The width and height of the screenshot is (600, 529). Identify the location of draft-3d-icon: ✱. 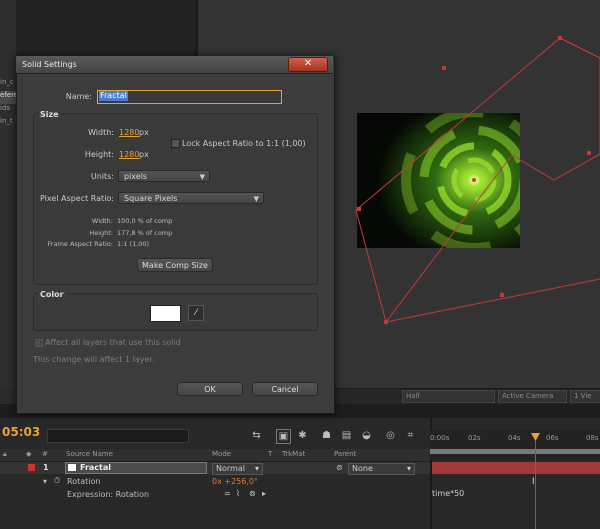
(302, 435).